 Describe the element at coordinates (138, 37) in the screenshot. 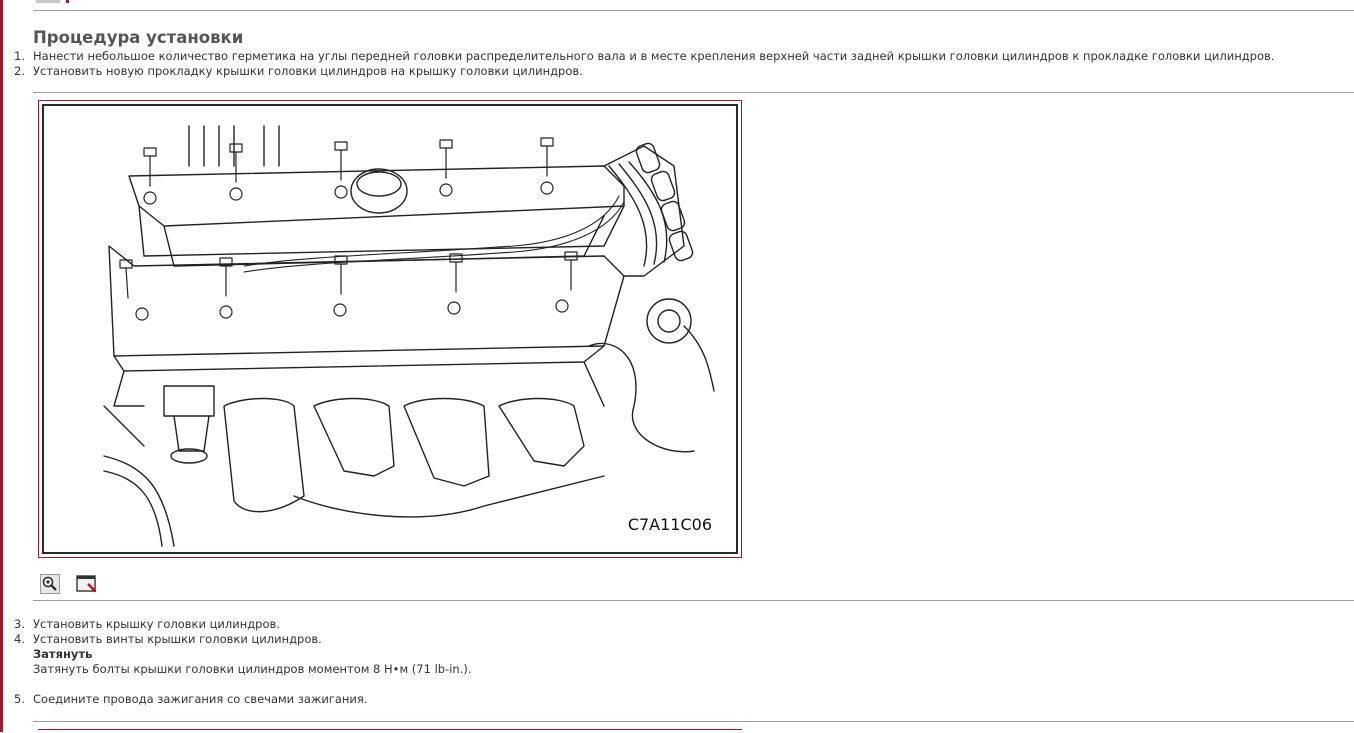

I see `section-title: Процедура установки` at that location.